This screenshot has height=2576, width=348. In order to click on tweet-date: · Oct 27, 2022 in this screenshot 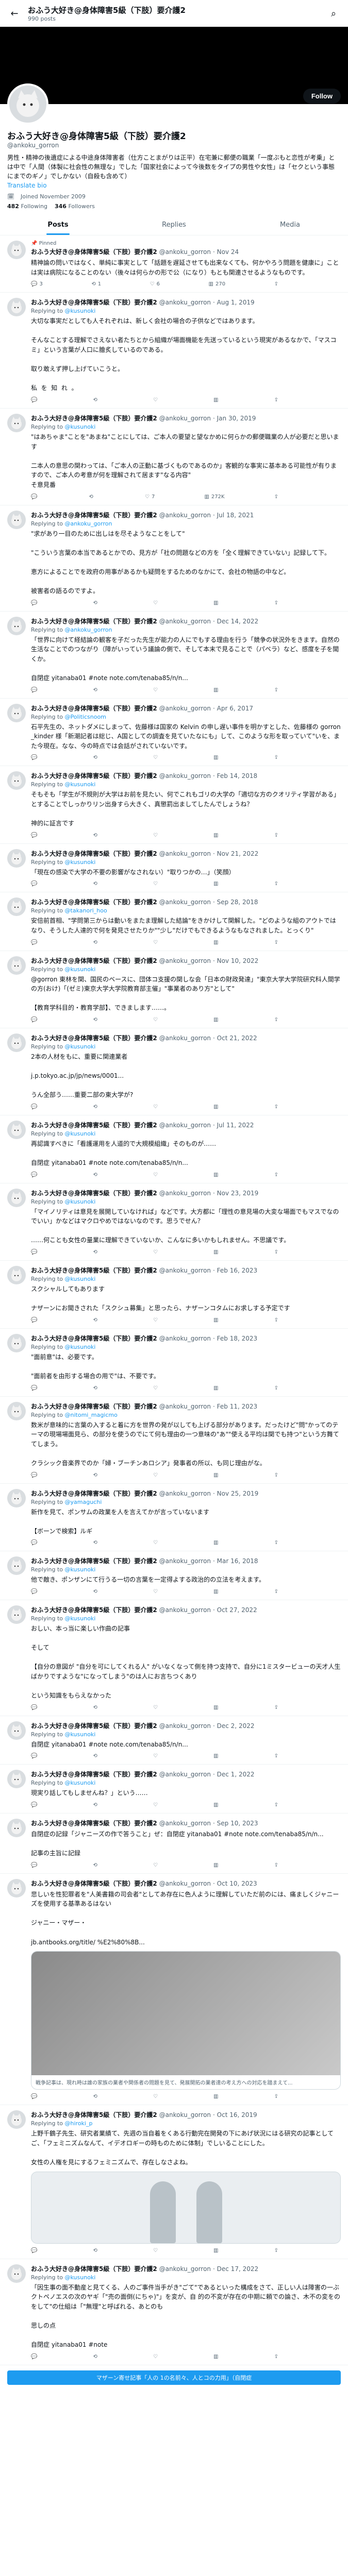, I will do `click(235, 1610)`.